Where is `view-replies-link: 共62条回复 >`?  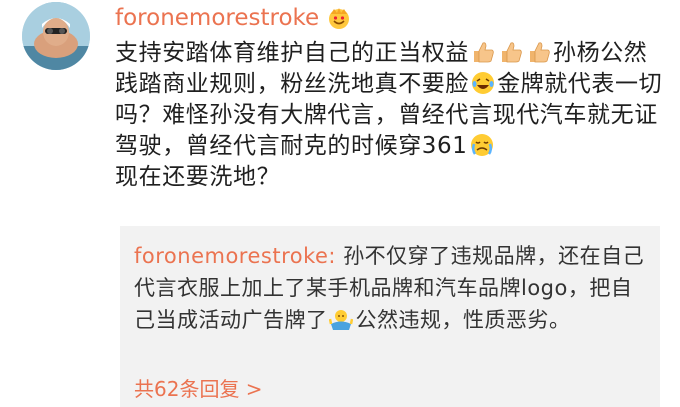 view-replies-link: 共62条回复 > is located at coordinates (198, 389).